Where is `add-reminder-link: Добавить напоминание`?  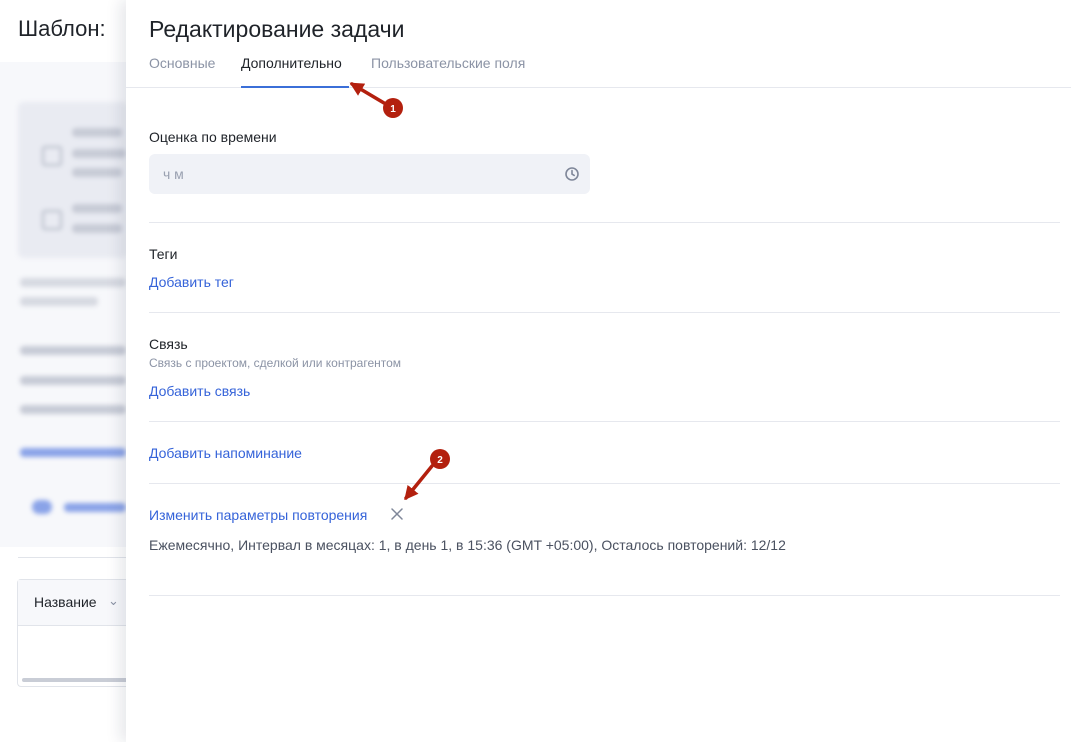
add-reminder-link: Добавить напоминание is located at coordinates (225, 453).